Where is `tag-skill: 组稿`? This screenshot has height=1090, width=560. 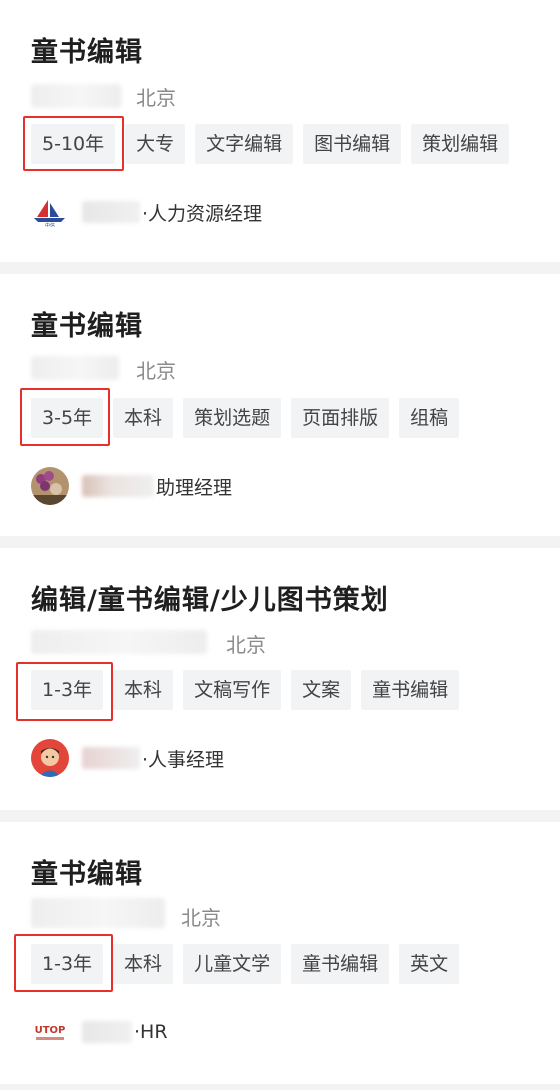 tag-skill: 组稿 is located at coordinates (429, 418).